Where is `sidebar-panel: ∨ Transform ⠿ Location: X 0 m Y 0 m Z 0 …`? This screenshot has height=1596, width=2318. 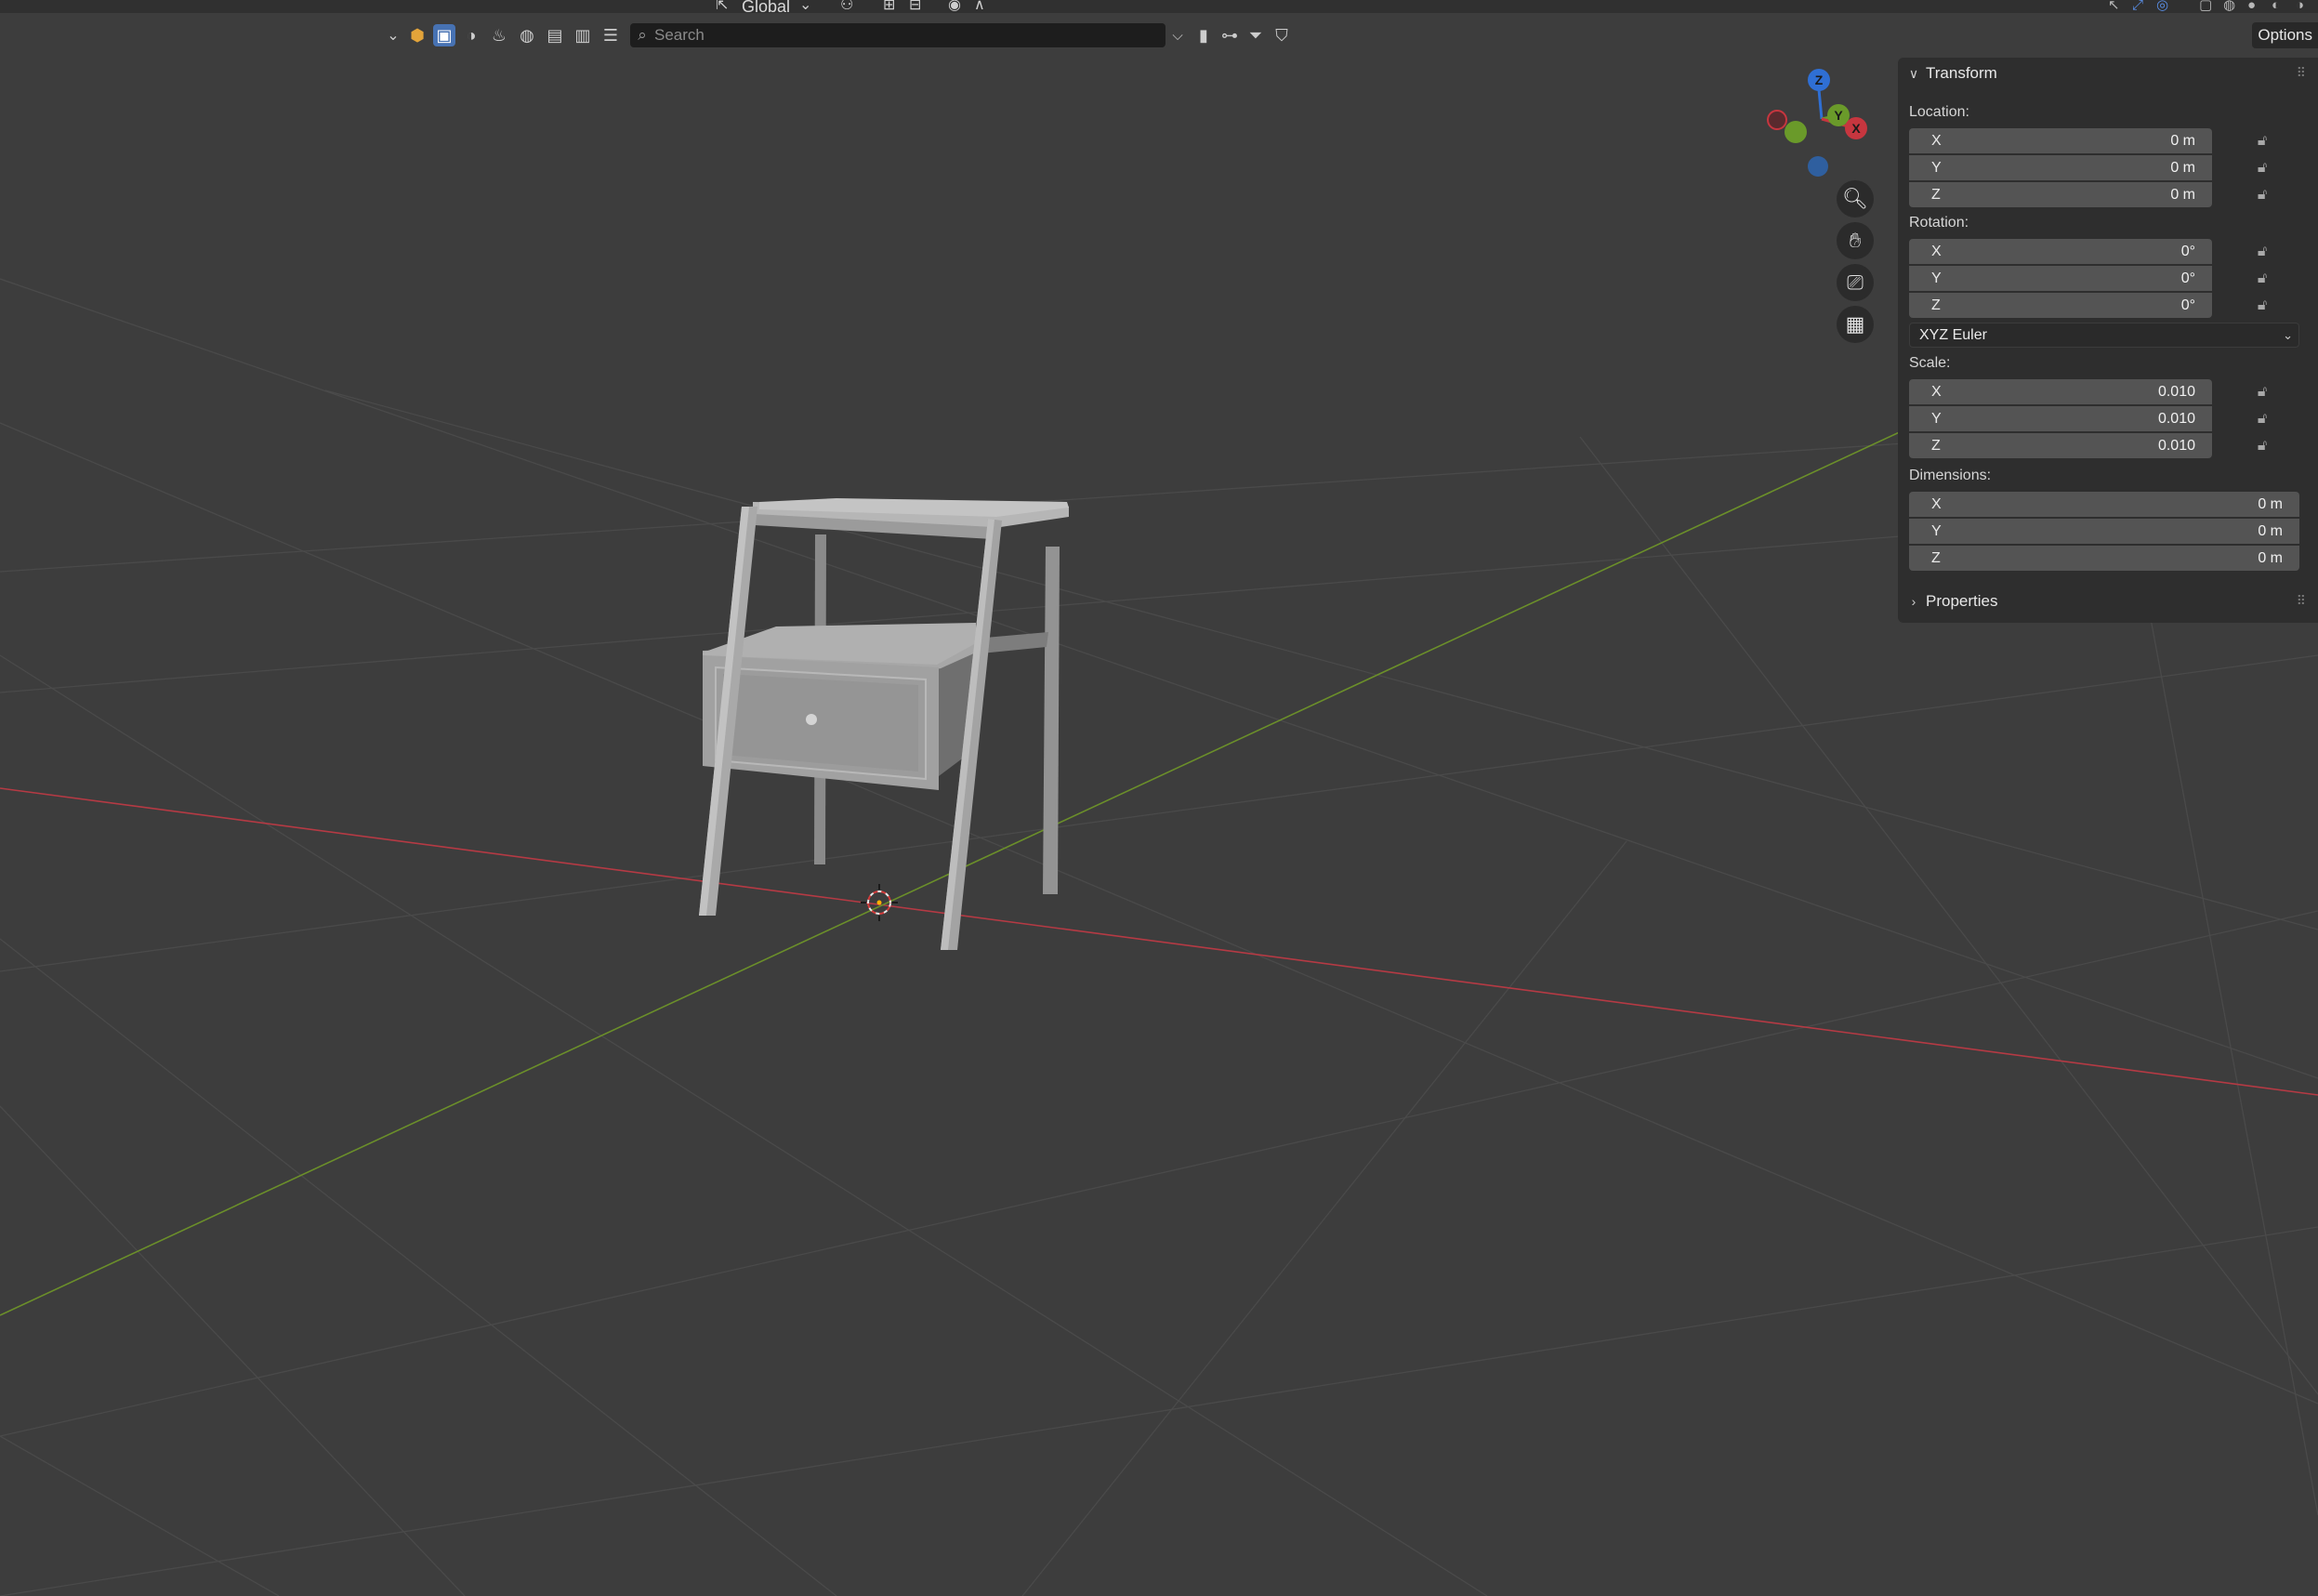 sidebar-panel: ∨ Transform ⠿ Location: X 0 m Y 0 m Z 0 … is located at coordinates (2108, 340).